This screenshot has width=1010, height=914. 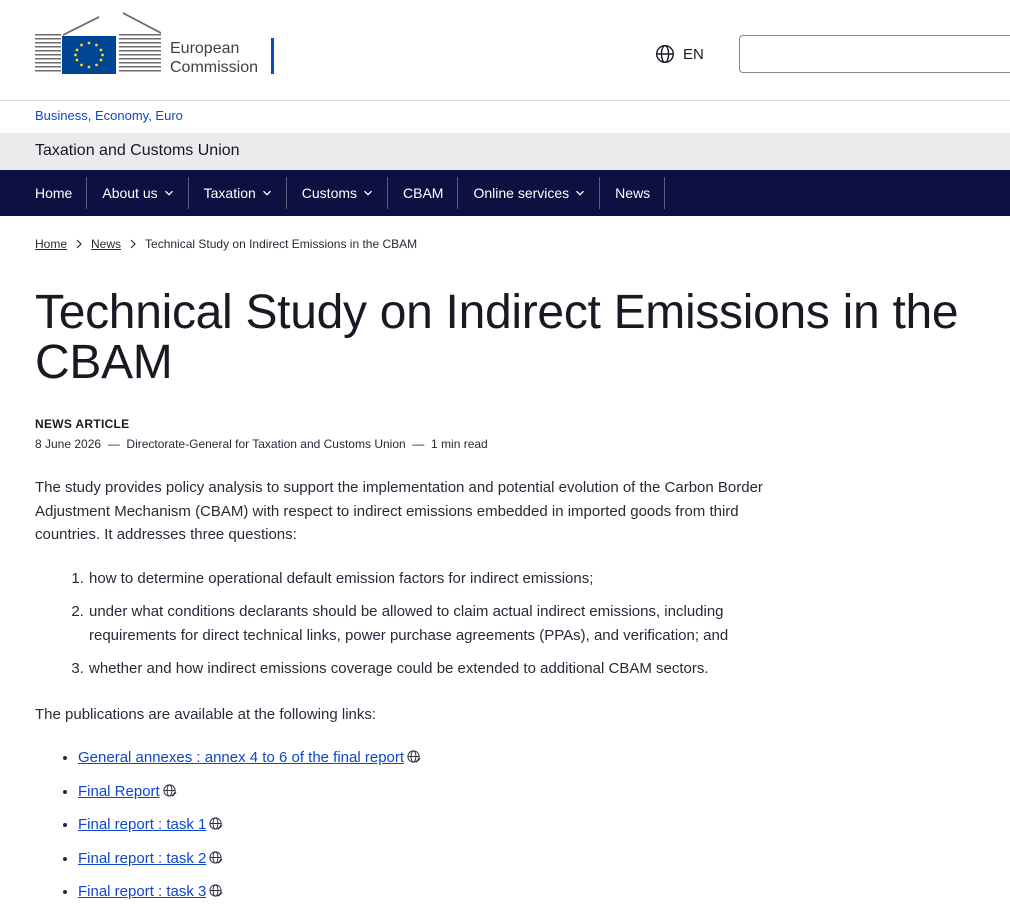 I want to click on nav-item-customs: Customs, so click(x=338, y=193).